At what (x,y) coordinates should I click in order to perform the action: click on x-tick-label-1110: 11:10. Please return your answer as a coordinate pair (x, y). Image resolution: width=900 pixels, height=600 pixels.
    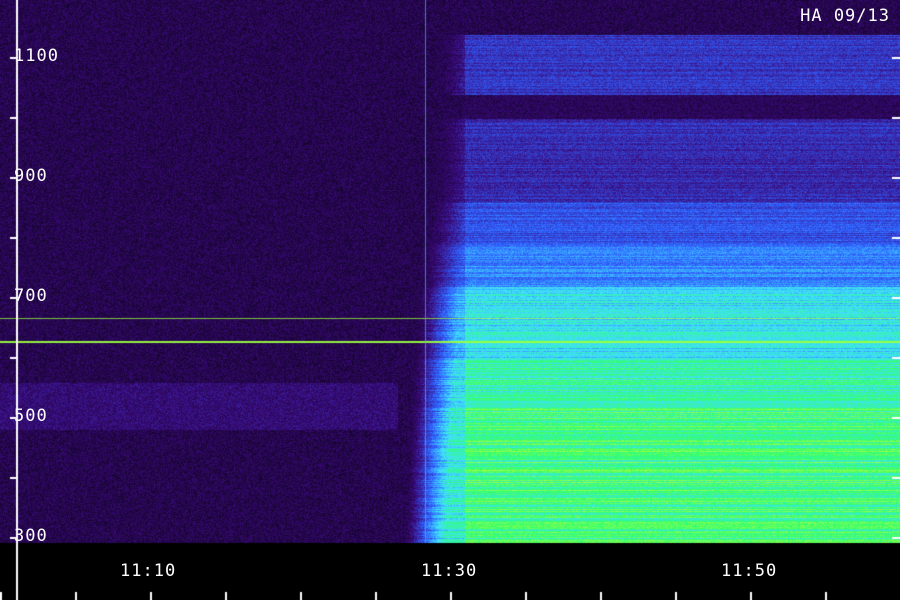
    Looking at the image, I should click on (148, 571).